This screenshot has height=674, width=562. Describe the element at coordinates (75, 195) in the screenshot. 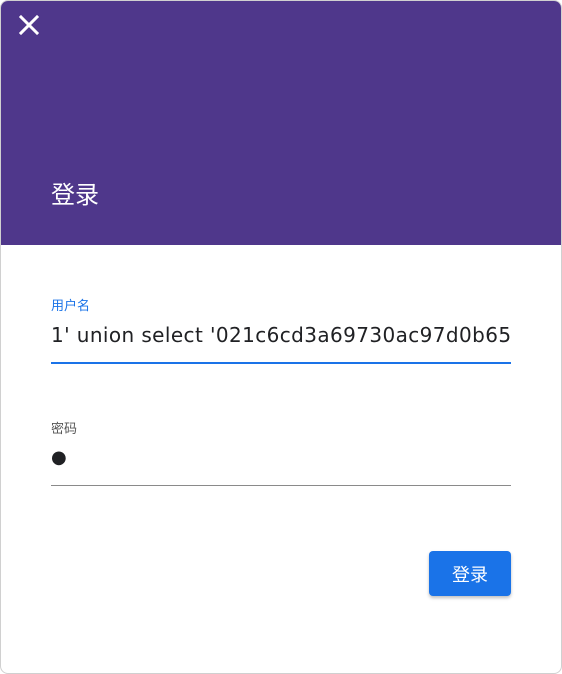

I see `dialog-title: 登录` at that location.